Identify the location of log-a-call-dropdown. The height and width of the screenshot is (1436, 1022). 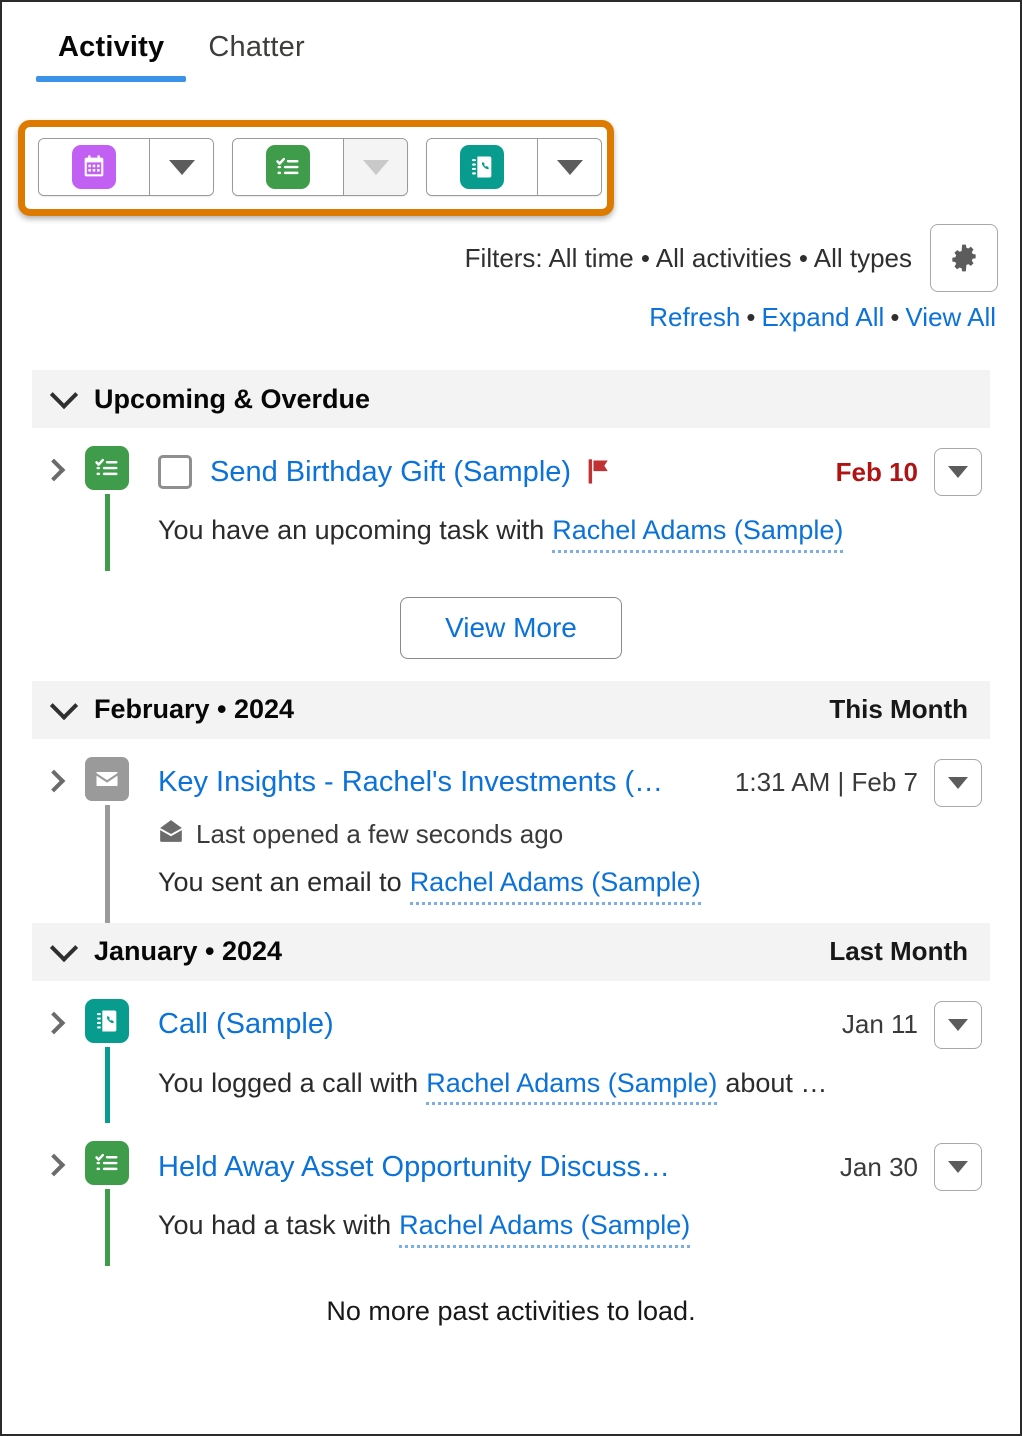
(569, 167).